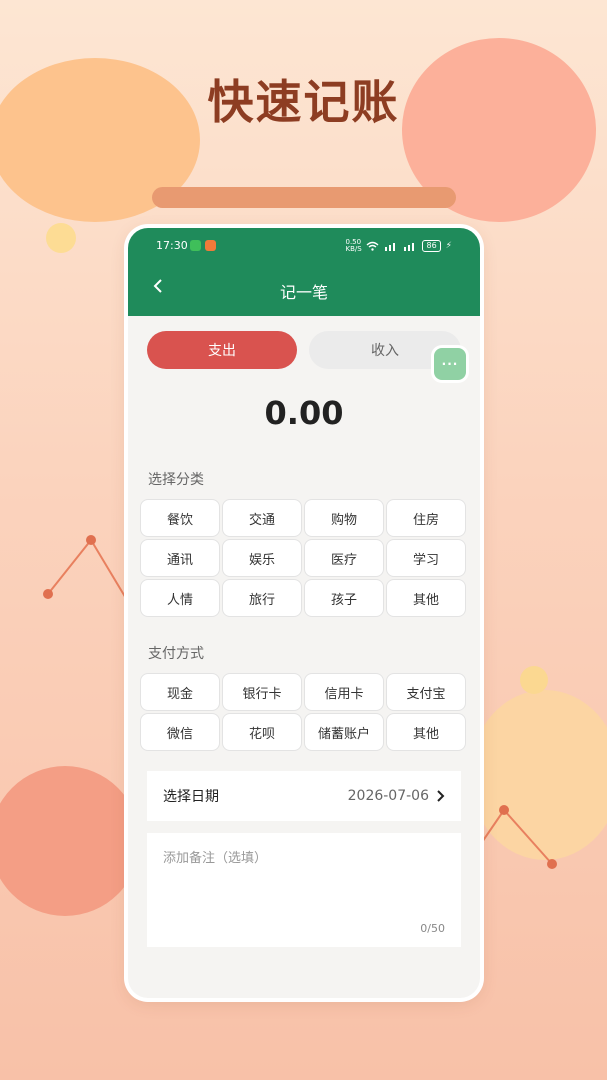 The height and width of the screenshot is (1080, 607). What do you see at coordinates (180, 518) in the screenshot?
I see `category-option: 餐饮` at bounding box center [180, 518].